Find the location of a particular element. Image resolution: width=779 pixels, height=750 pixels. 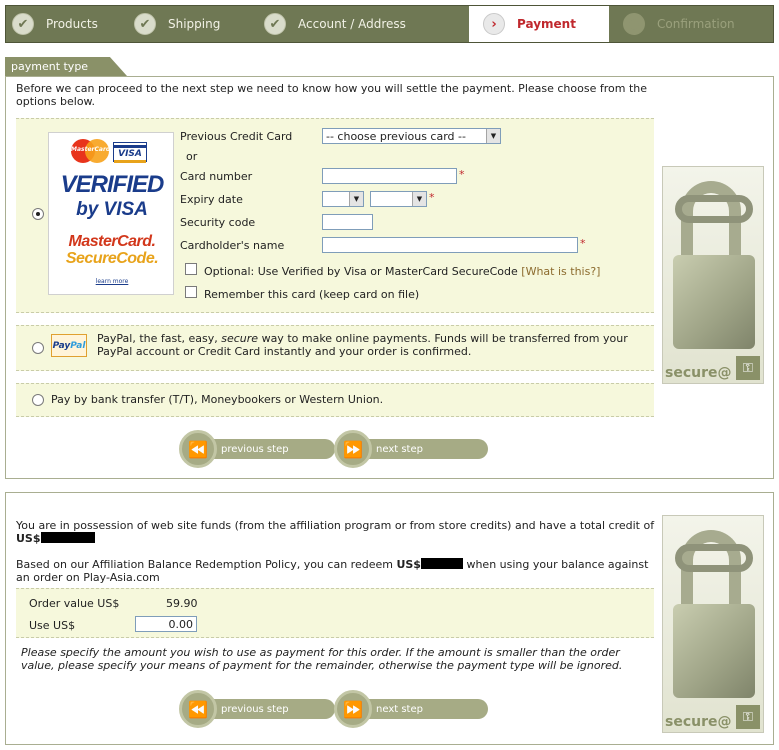

expiry-year-select: ▼ is located at coordinates (398, 199).